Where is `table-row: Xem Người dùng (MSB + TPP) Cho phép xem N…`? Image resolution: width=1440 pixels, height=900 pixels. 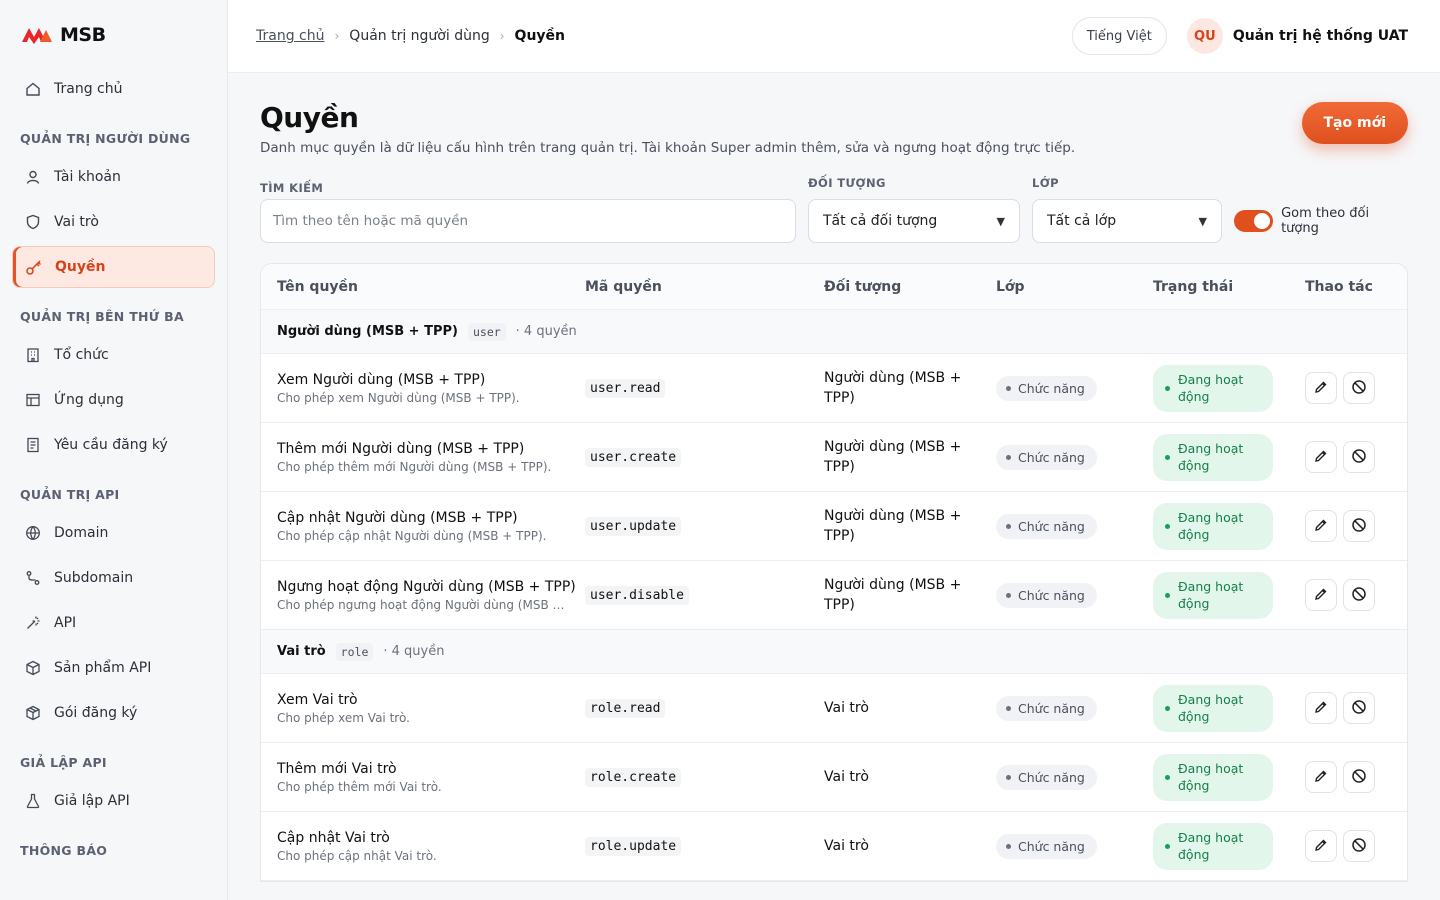 table-row: Xem Người dùng (MSB + TPP) Cho phép xem N… is located at coordinates (834, 388).